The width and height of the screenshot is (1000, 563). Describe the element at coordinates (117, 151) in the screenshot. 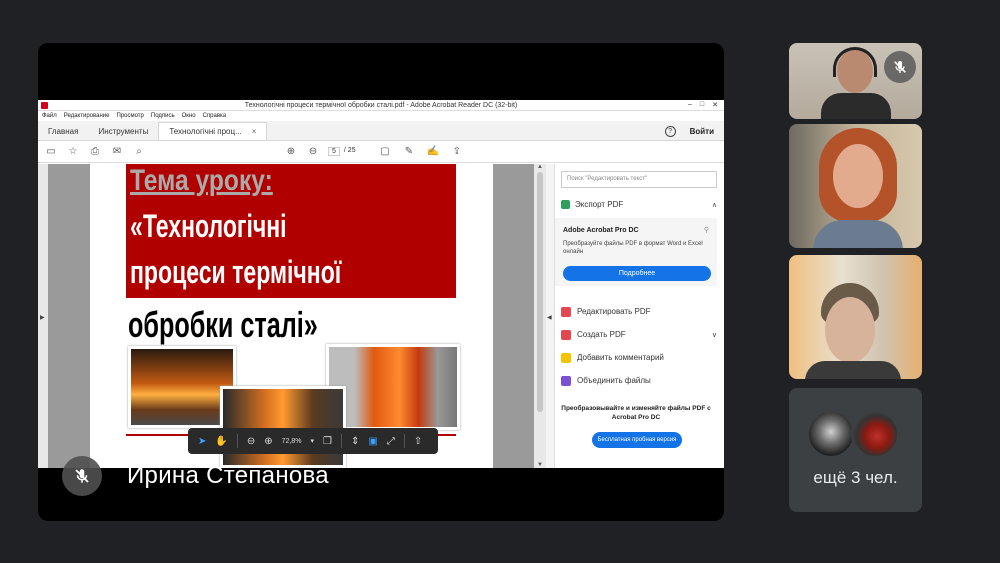

I see `email-icon: ✉` at that location.